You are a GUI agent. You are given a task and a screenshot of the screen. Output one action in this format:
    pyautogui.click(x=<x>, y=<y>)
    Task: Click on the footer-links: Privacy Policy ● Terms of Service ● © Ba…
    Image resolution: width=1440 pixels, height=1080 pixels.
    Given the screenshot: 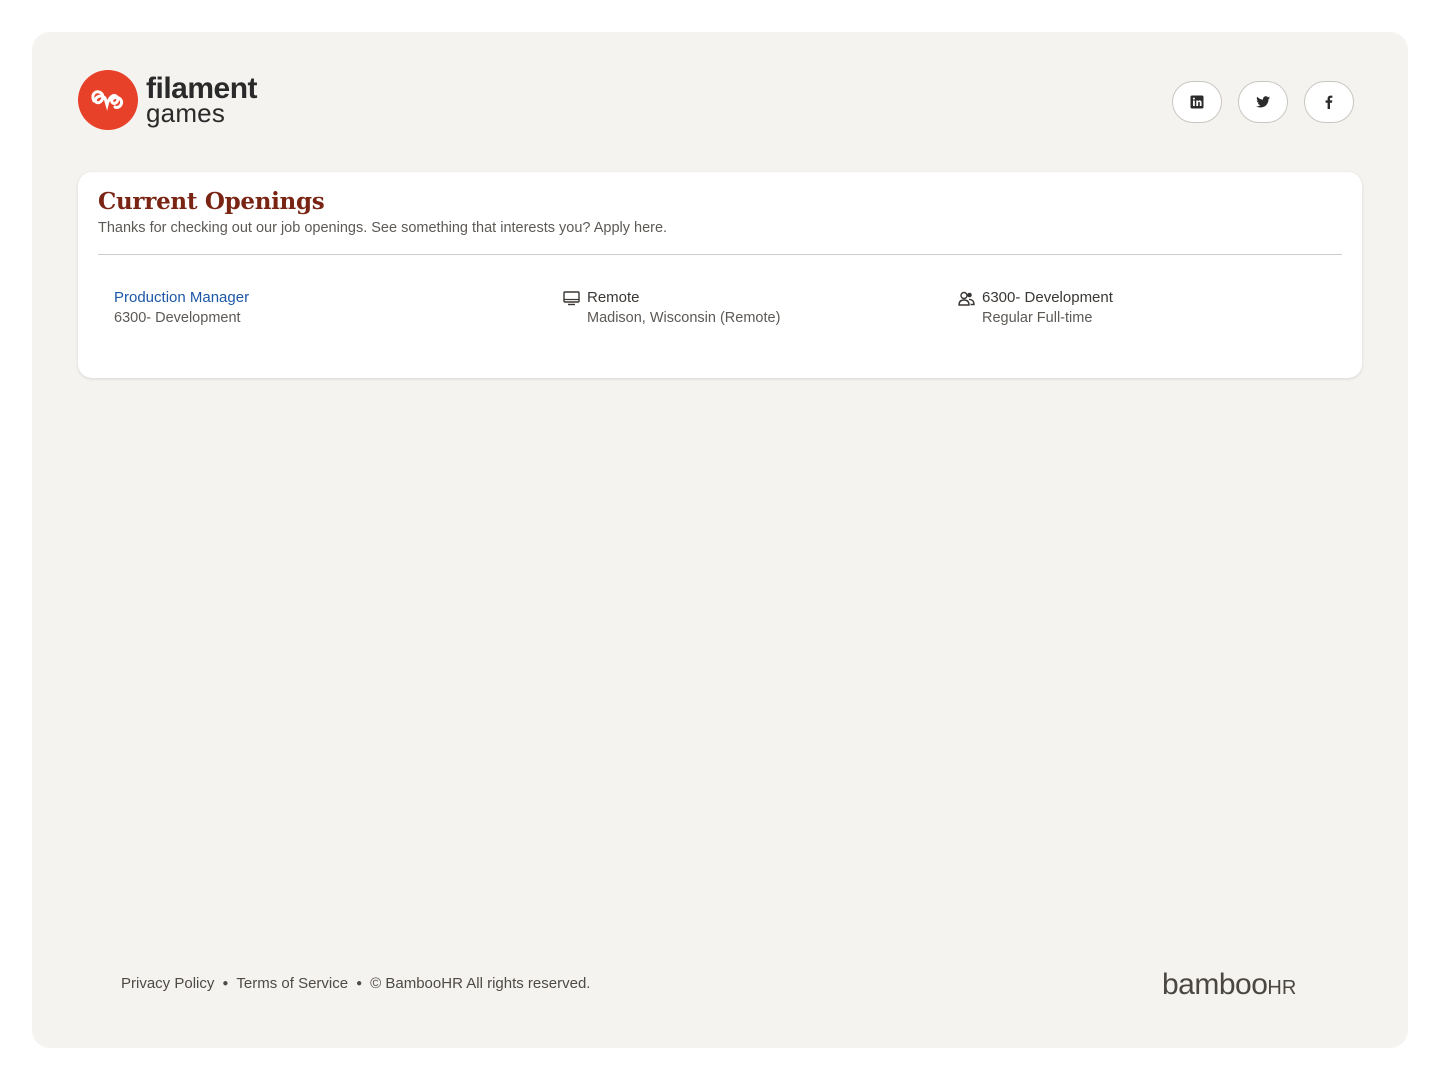 What is the action you would take?
    pyautogui.click(x=355, y=983)
    